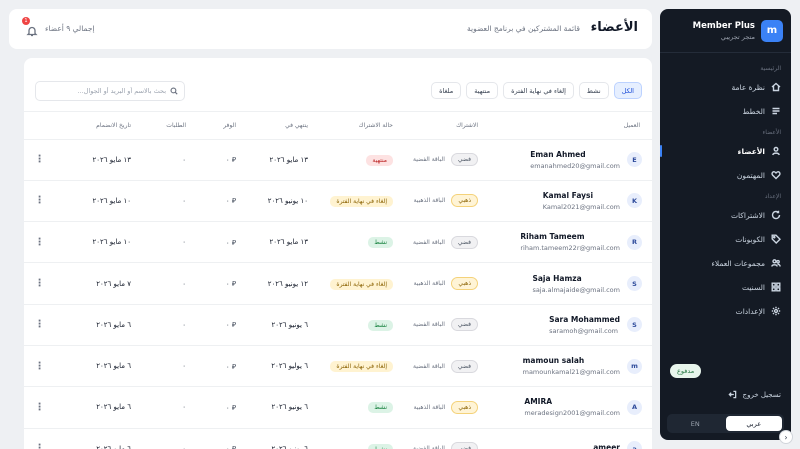  I want to click on sidebar-item-coupons: الكوبونات, so click(725, 239).